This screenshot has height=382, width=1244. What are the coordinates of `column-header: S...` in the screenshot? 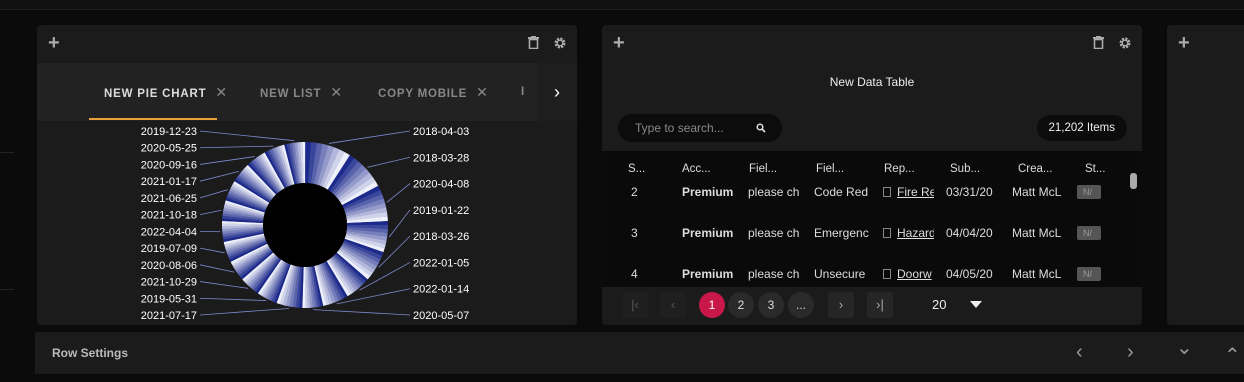 It's located at (636, 169).